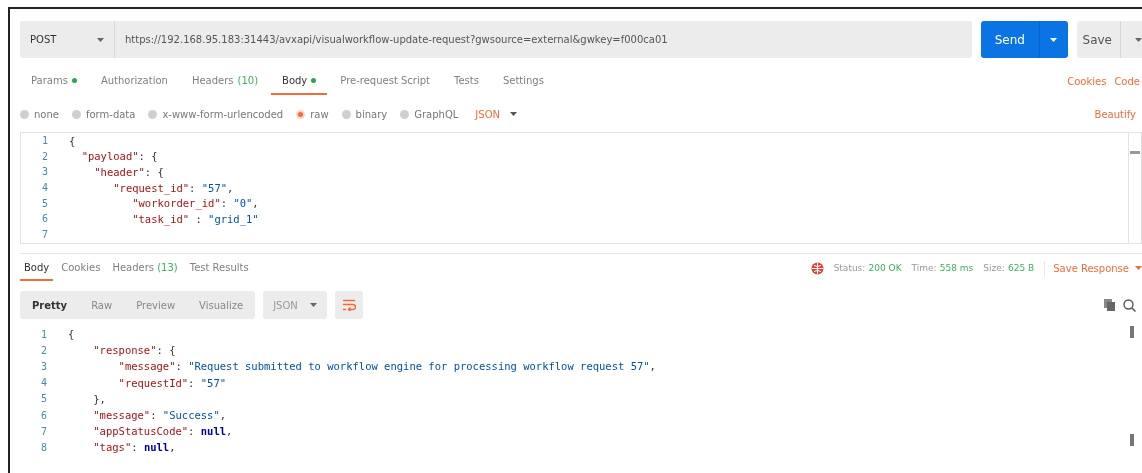 The width and height of the screenshot is (1142, 473). What do you see at coordinates (1109, 39) in the screenshot?
I see `save-button: Save` at bounding box center [1109, 39].